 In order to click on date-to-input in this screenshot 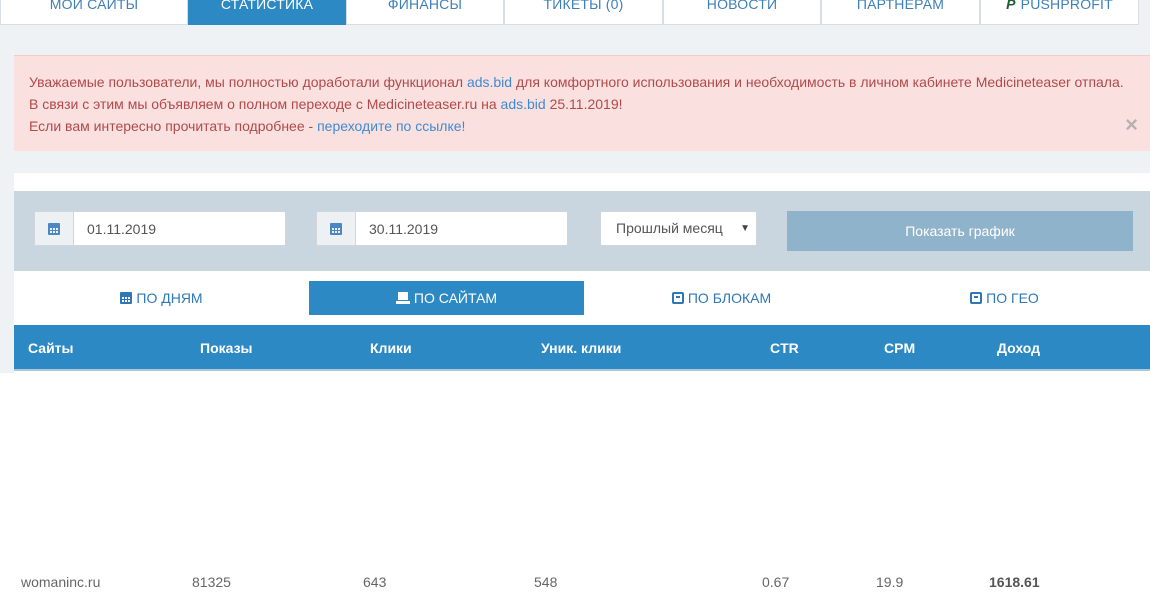, I will do `click(461, 228)`.